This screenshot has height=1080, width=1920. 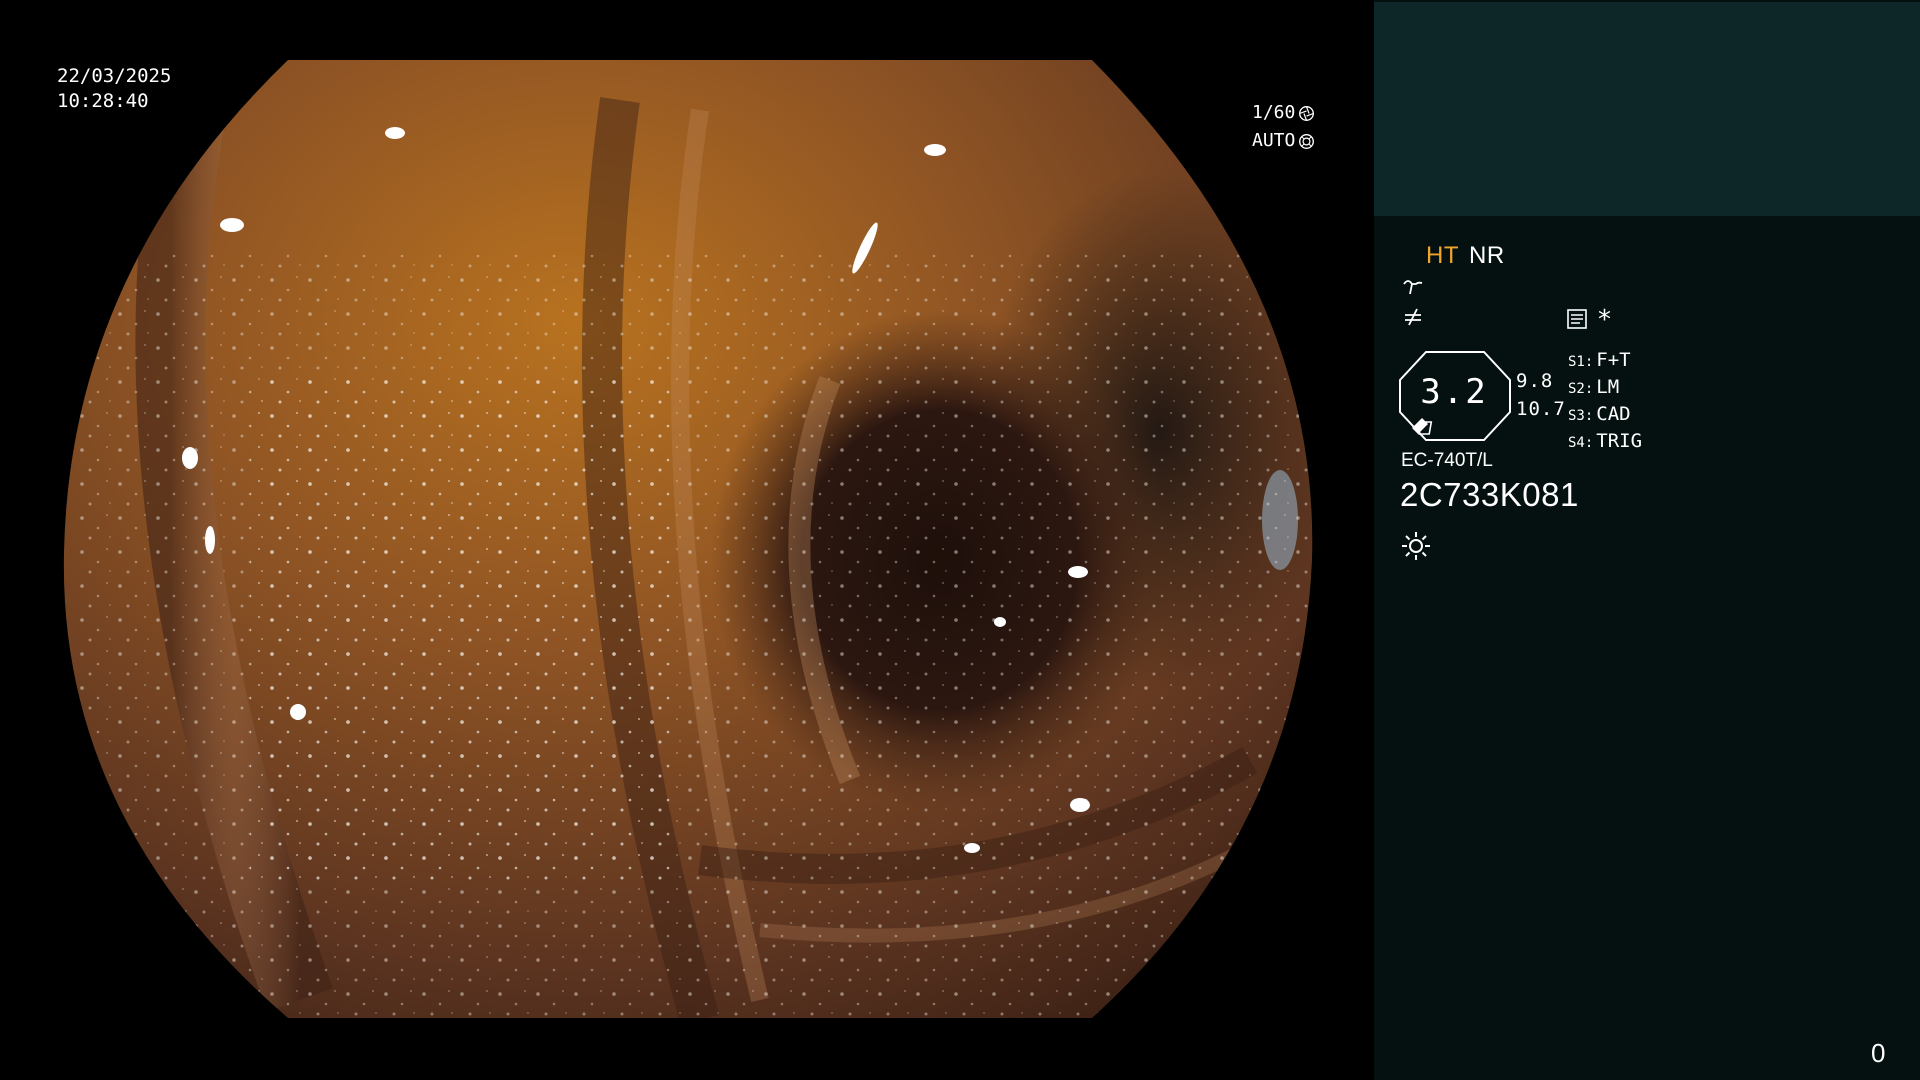 I want to click on scope-serial: 2C733K081, so click(x=1489, y=494).